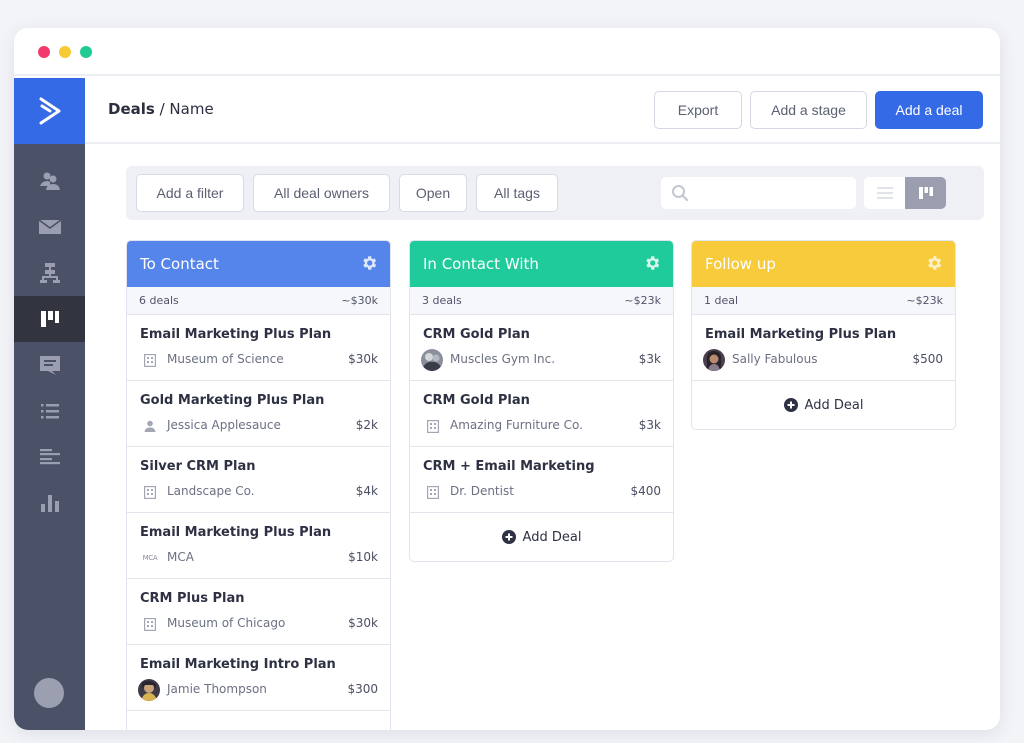 This screenshot has width=1024, height=743. I want to click on deal-title: CRM Gold Plan, so click(476, 400).